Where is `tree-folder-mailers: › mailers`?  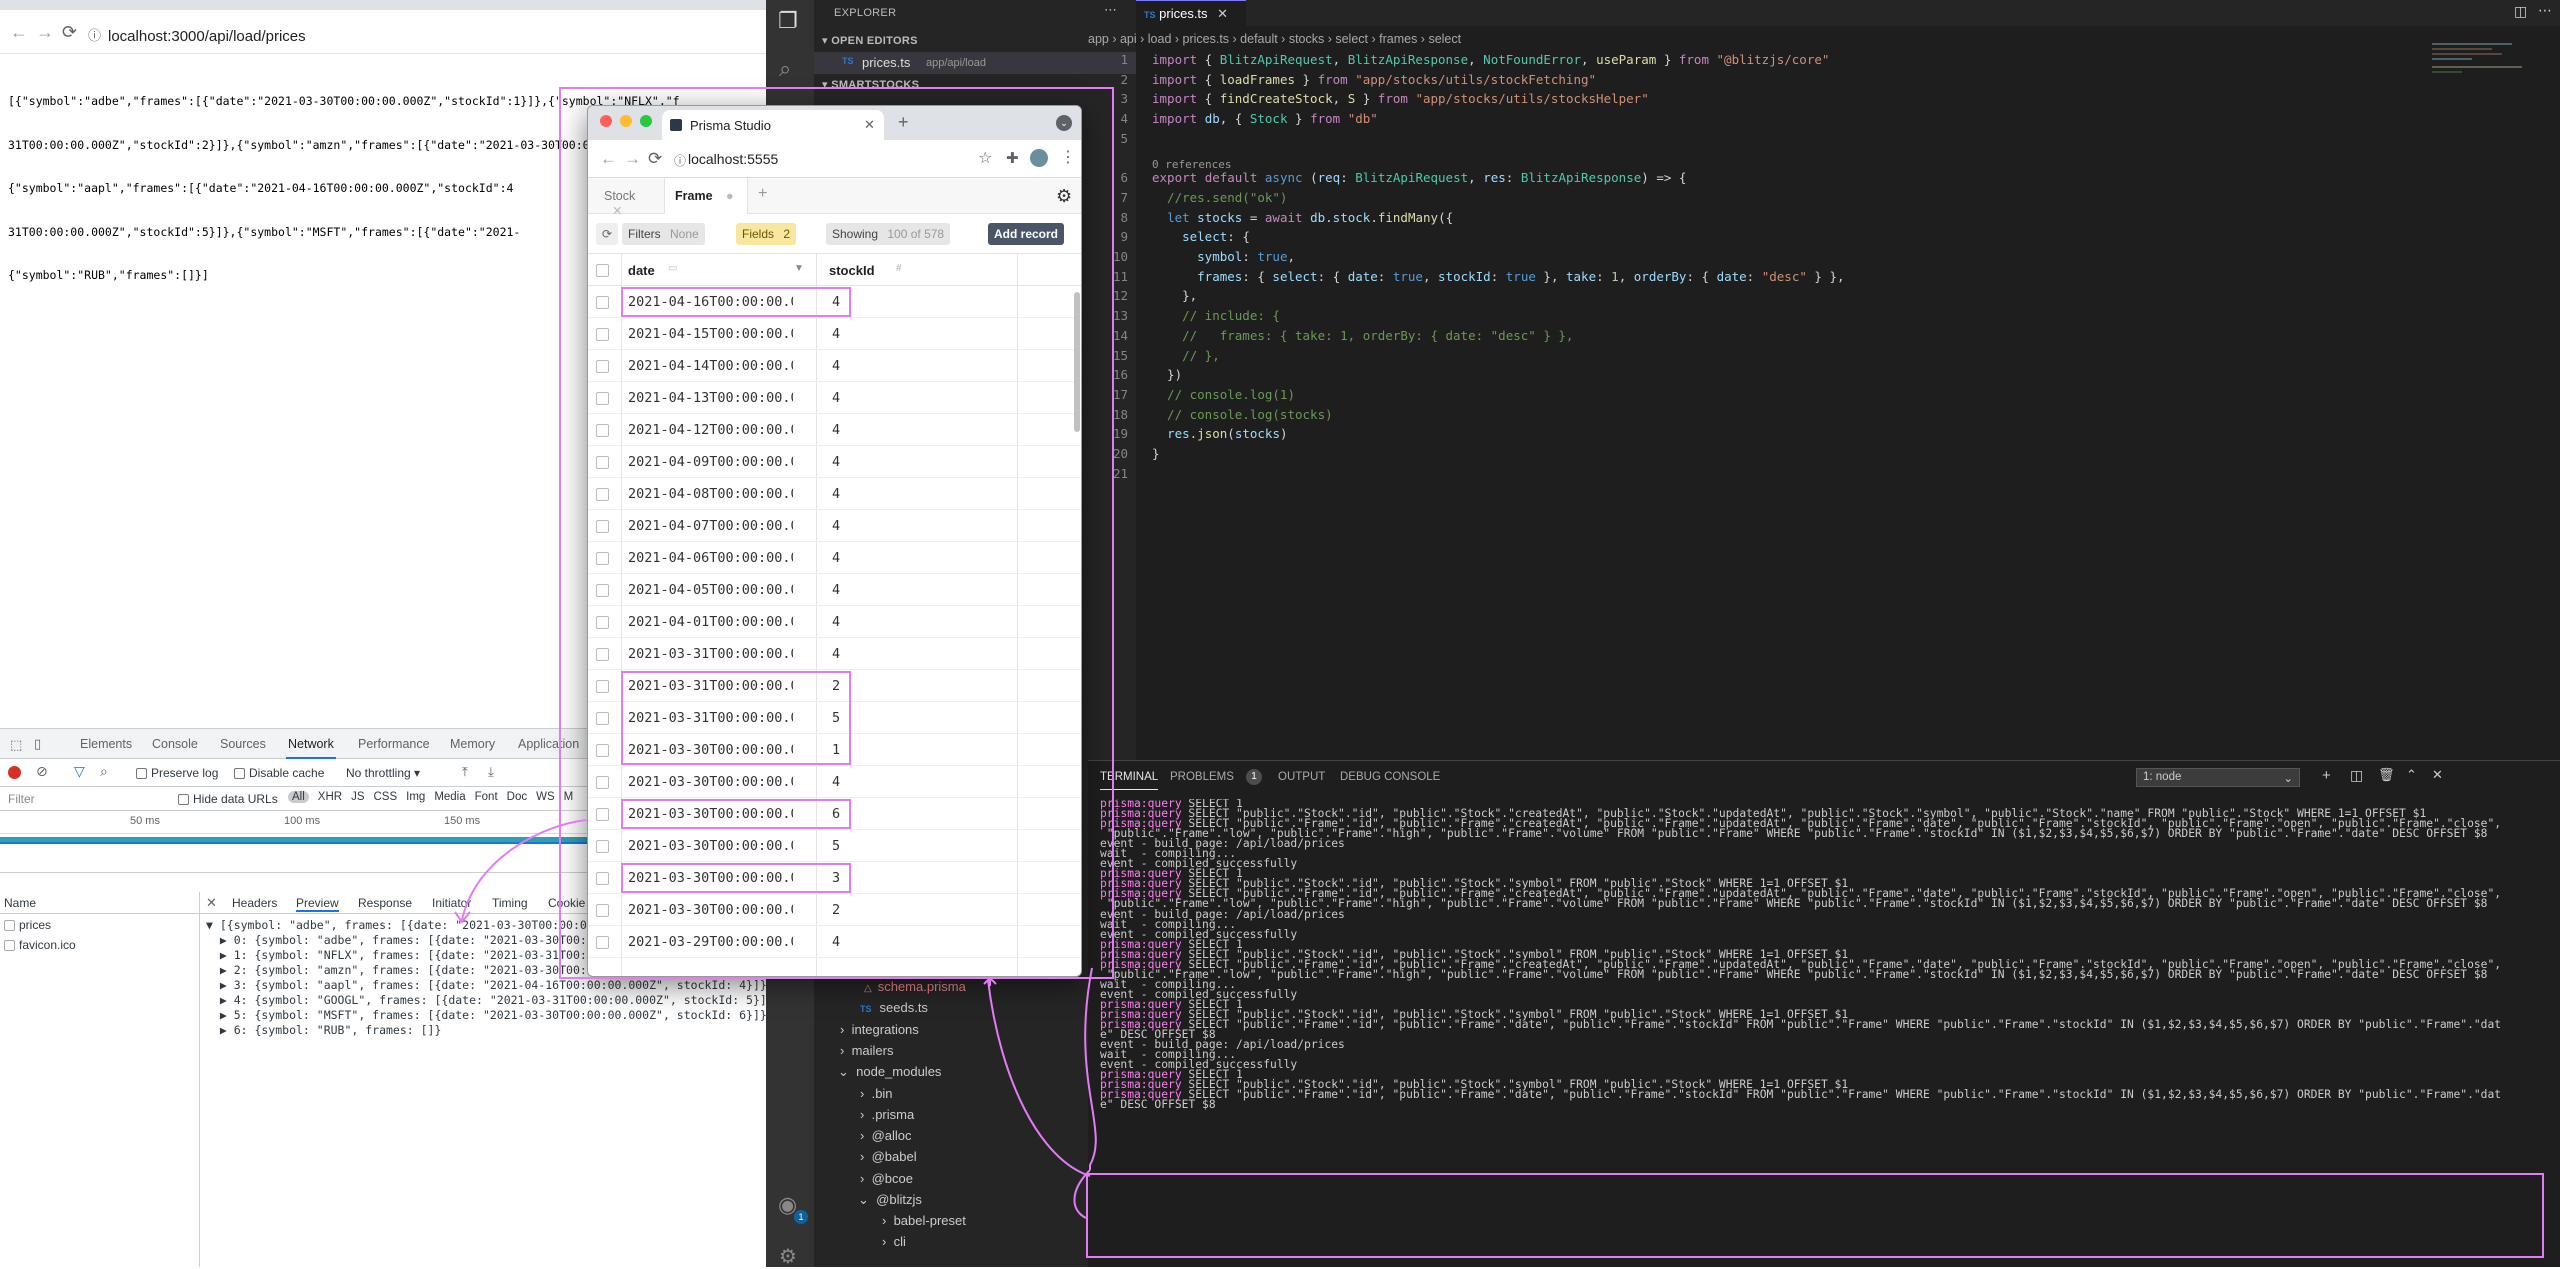 tree-folder-mailers: › mailers is located at coordinates (866, 1050).